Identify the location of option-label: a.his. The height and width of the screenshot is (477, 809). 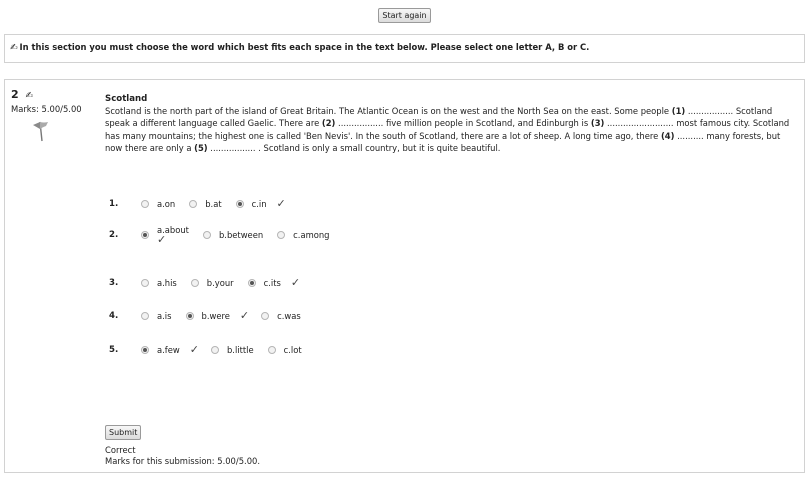
(167, 282).